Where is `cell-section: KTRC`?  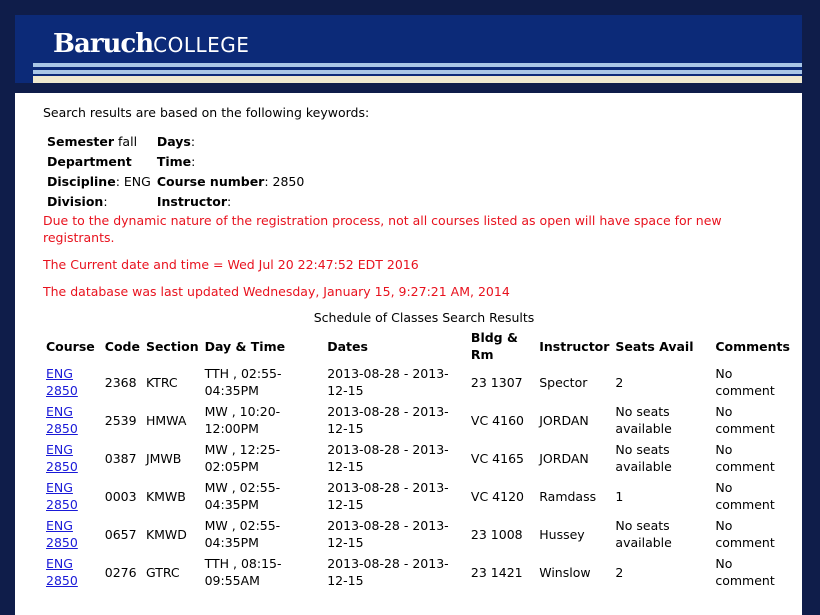 cell-section: KTRC is located at coordinates (161, 382).